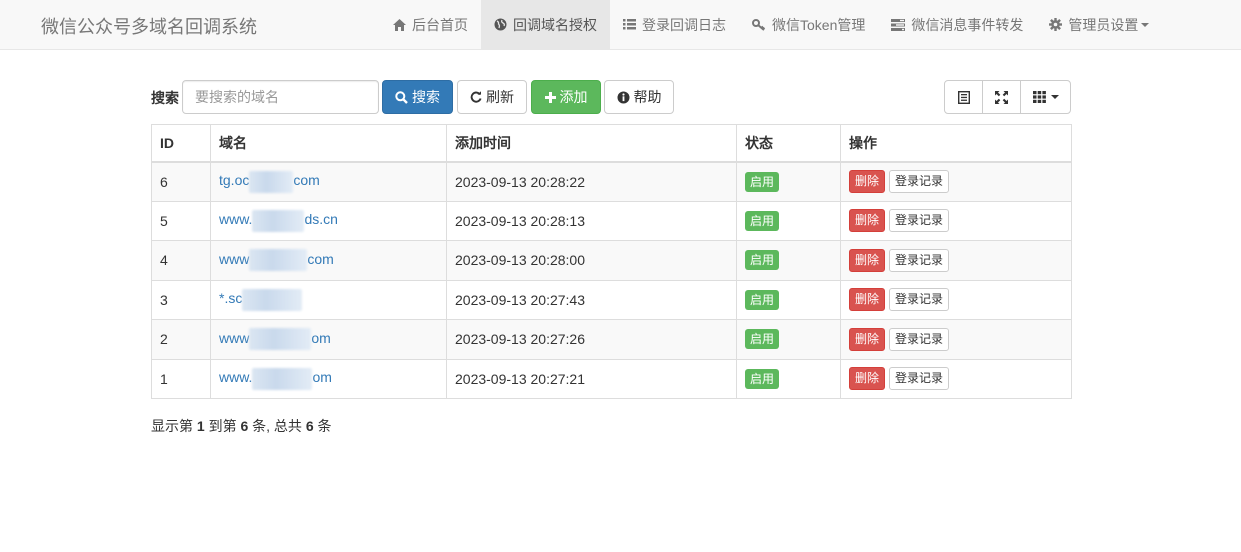 The width and height of the screenshot is (1241, 552). I want to click on nav-item-login-log: 登录回调日志, so click(674, 24).